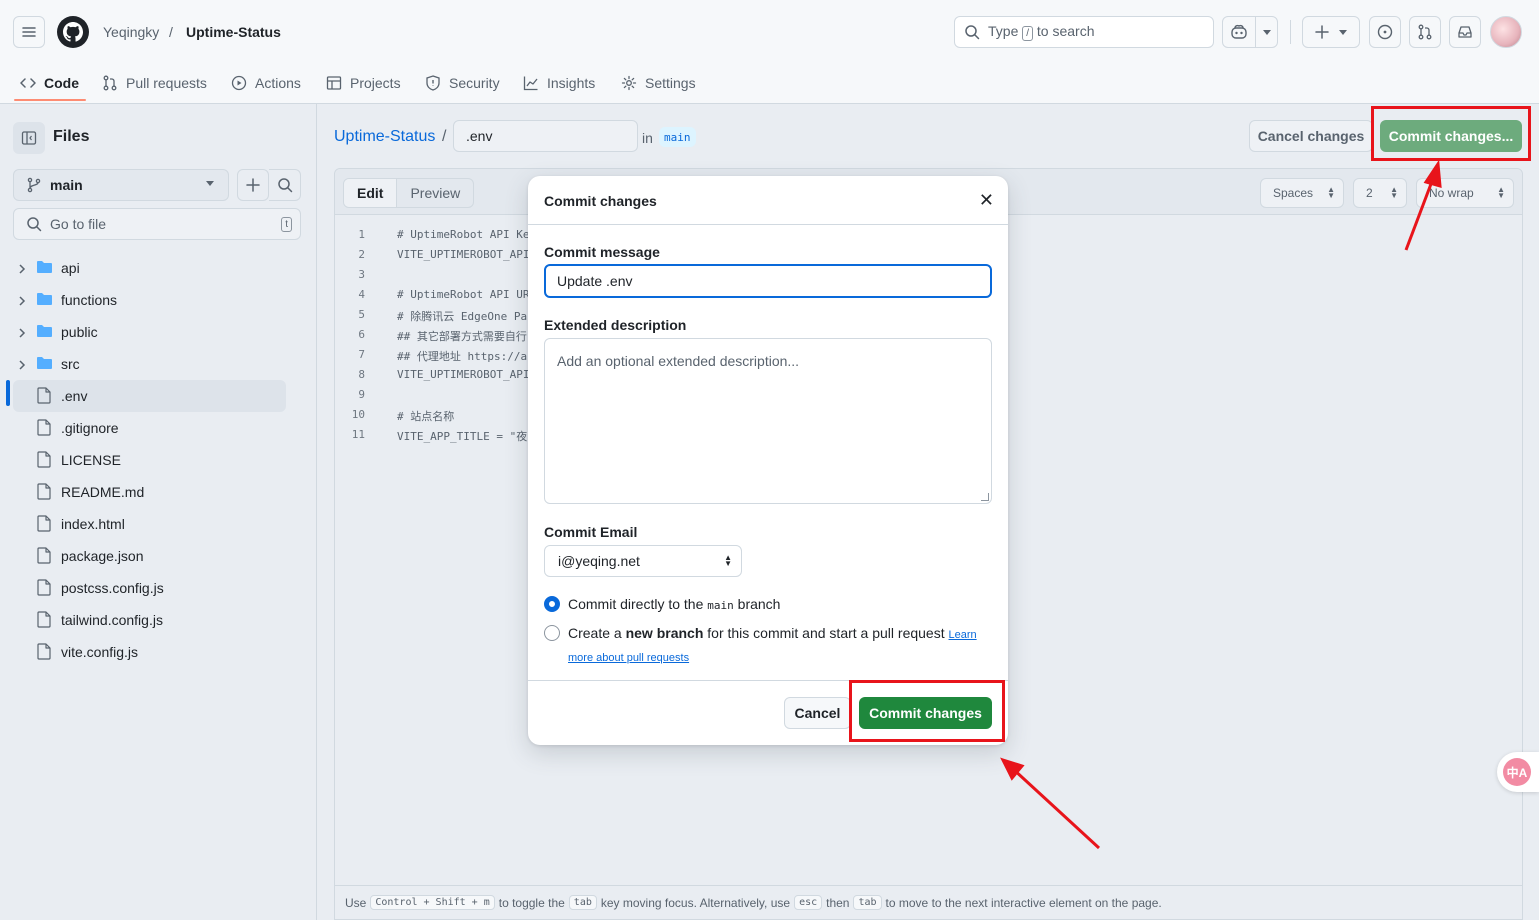 Image resolution: width=1539 pixels, height=920 pixels. I want to click on branch-selector: main, so click(121, 185).